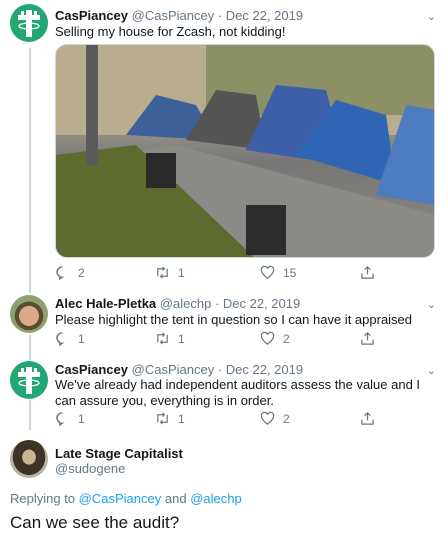 The width and height of the screenshot is (448, 541). What do you see at coordinates (220, 273) in the screenshot?
I see `tweet-actions: 2 1 15` at bounding box center [220, 273].